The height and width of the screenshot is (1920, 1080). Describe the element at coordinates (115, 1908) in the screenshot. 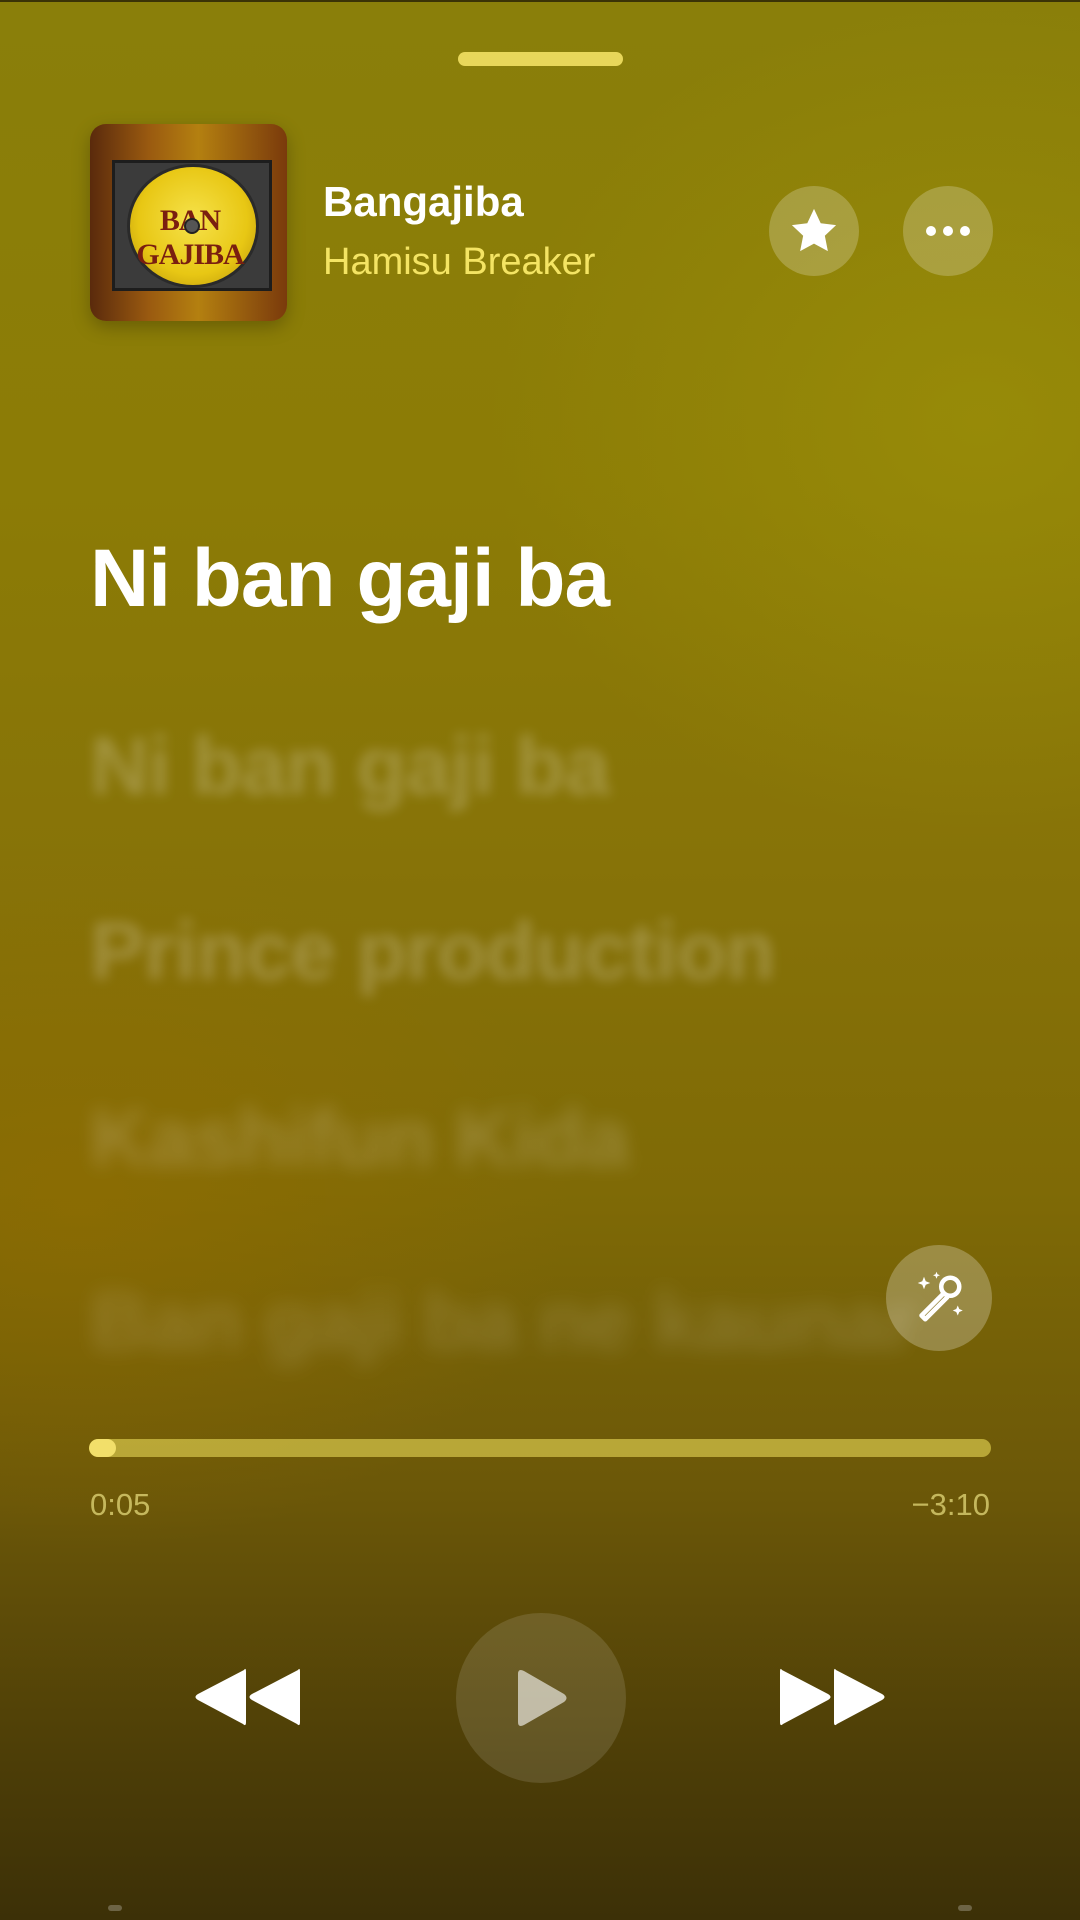

I see `bottom-hint-left` at that location.